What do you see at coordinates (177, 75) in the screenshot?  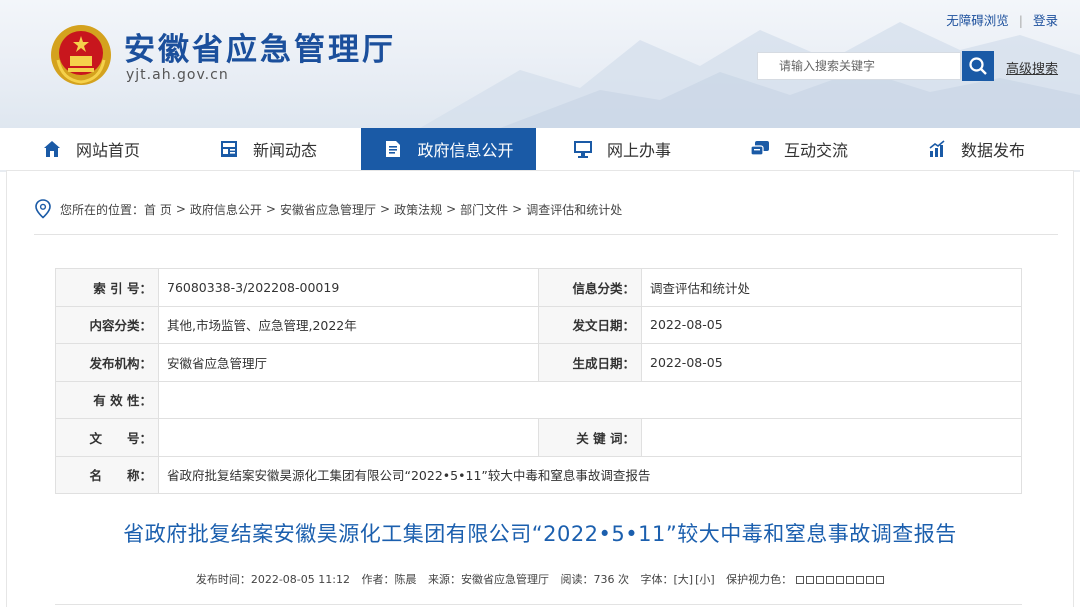 I see `site-domain: yjt.ah.gov.cn` at bounding box center [177, 75].